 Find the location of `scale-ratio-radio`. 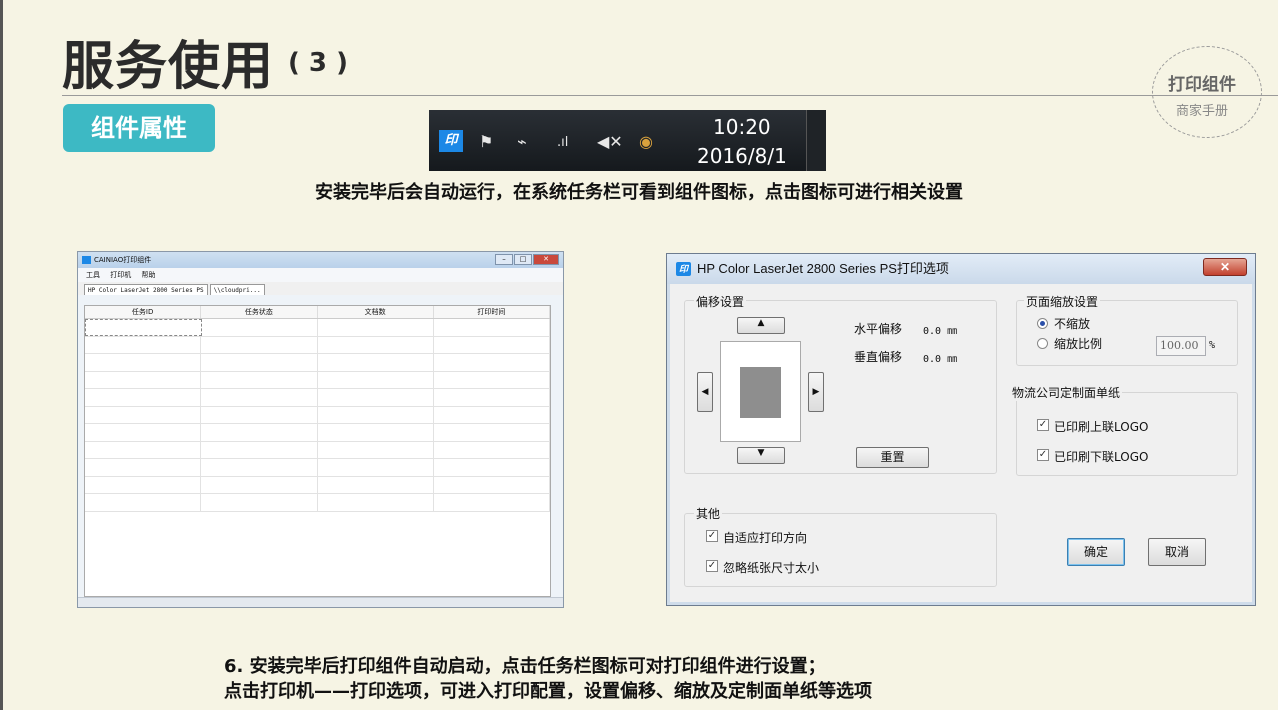

scale-ratio-radio is located at coordinates (1042, 343).